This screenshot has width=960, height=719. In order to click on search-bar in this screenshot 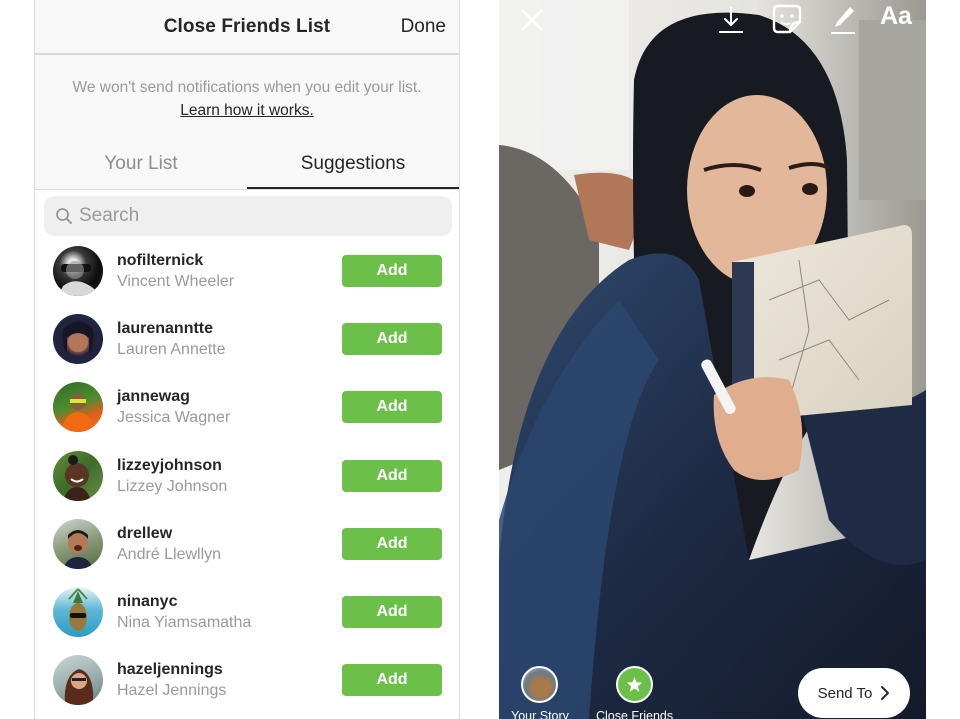, I will do `click(248, 216)`.